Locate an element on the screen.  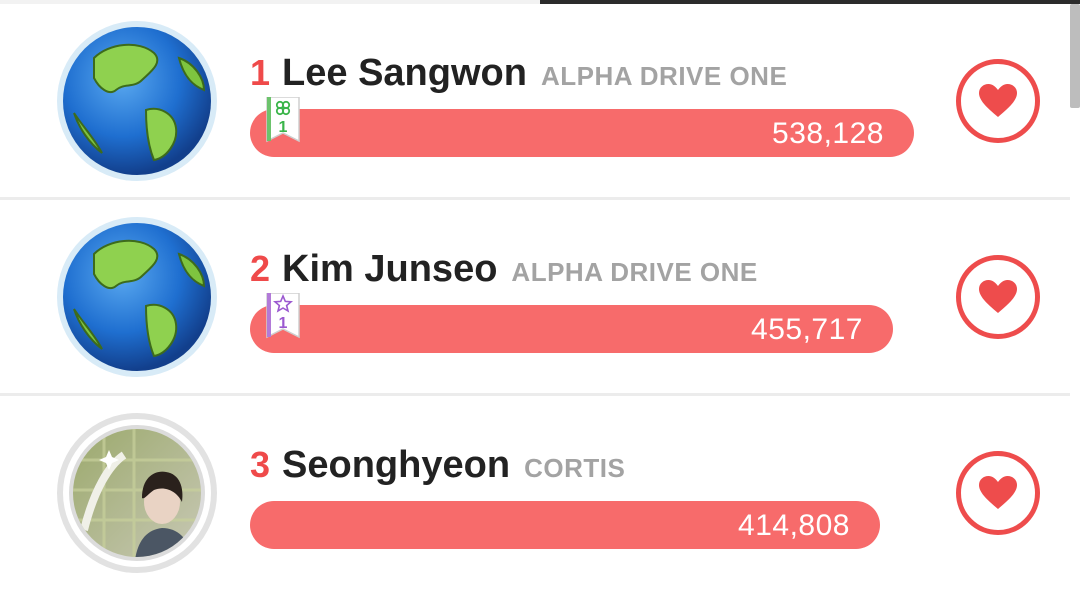
vote-bar: 455,717 is located at coordinates (571, 329).